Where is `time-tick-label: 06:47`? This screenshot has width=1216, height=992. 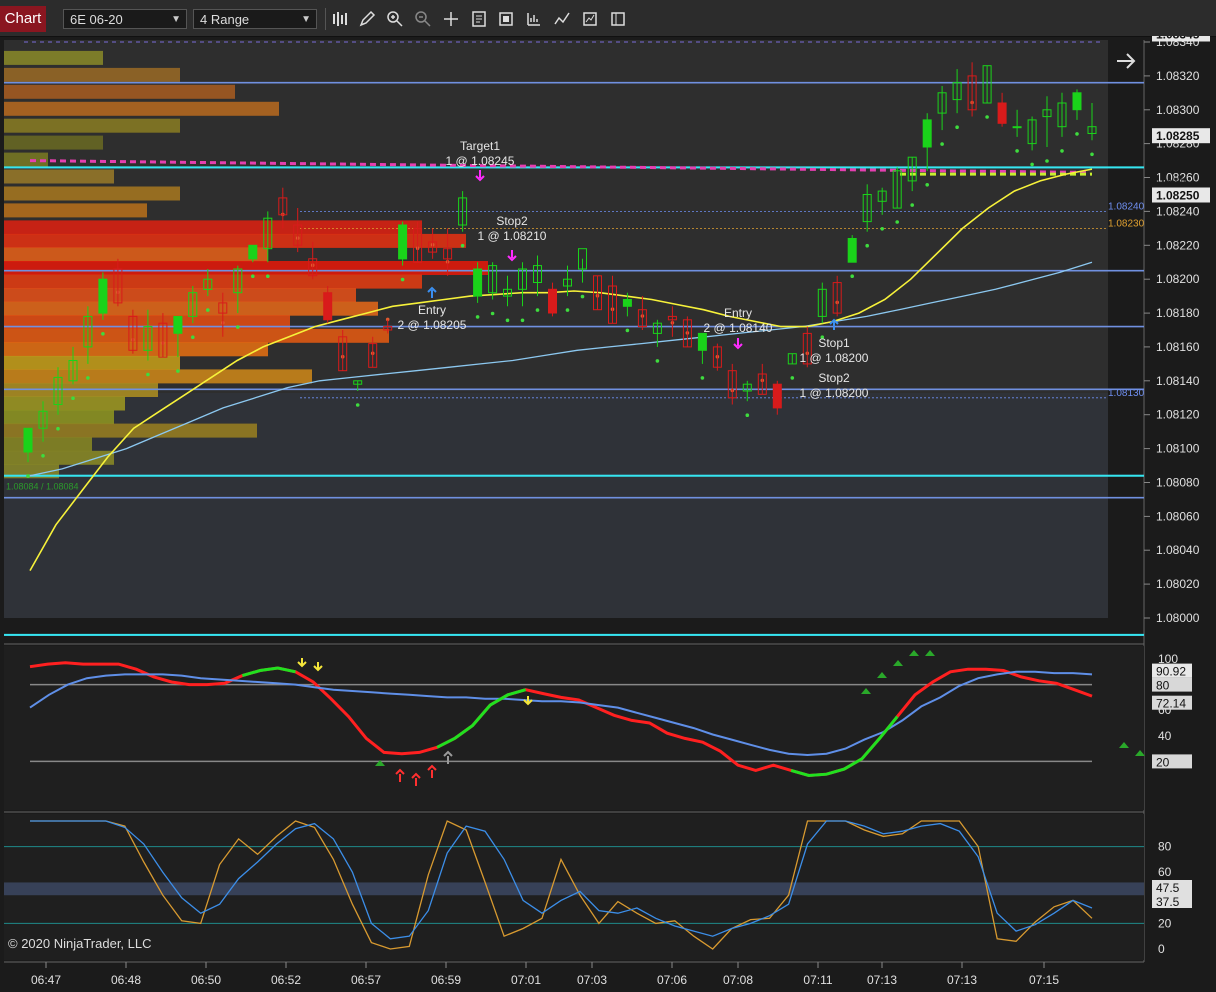 time-tick-label: 06:47 is located at coordinates (46, 980).